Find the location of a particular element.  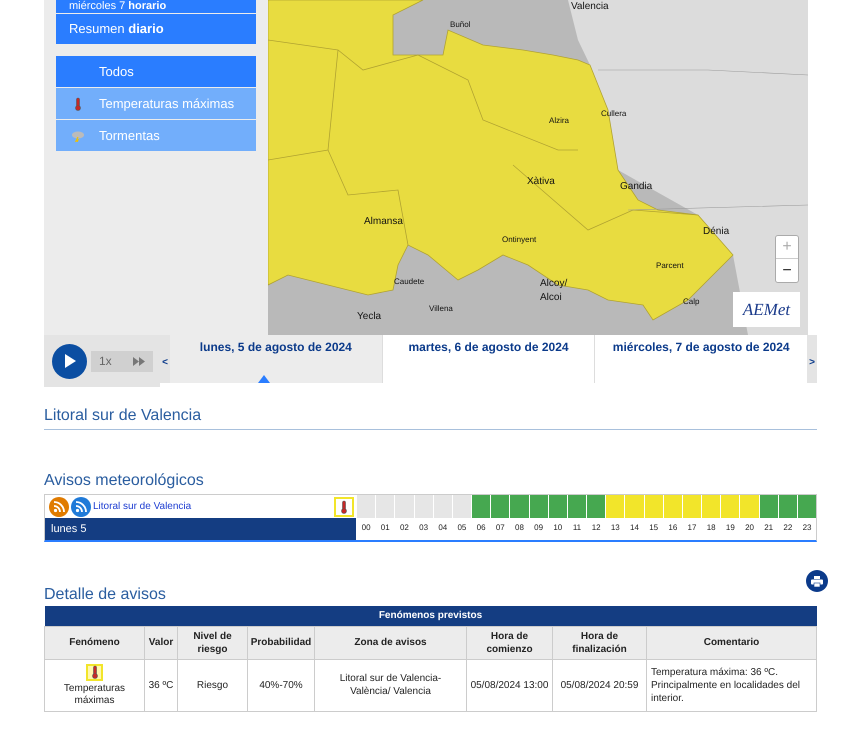

table-cell: 36 ºC is located at coordinates (161, 685).